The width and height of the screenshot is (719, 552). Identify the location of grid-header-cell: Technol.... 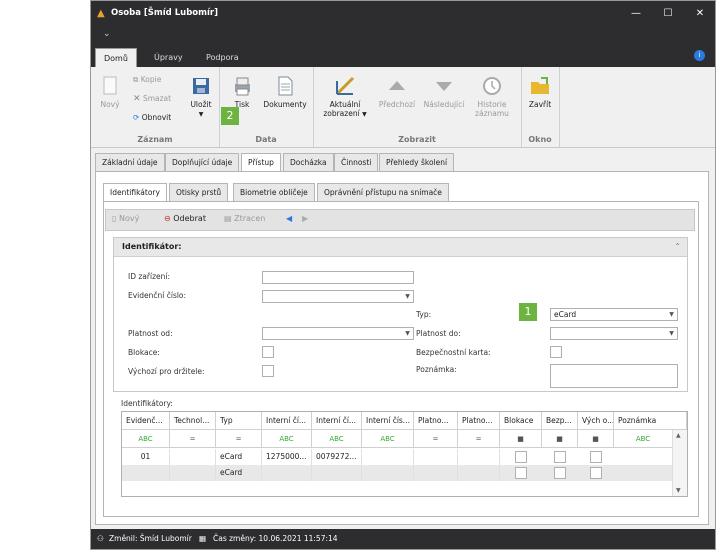
(193, 421).